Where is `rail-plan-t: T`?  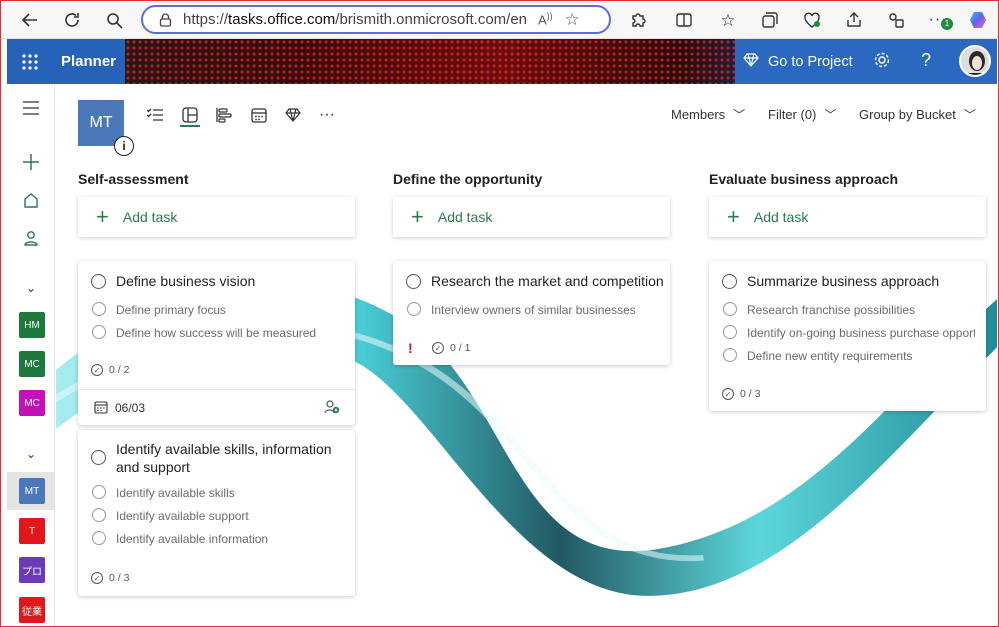
rail-plan-t: T is located at coordinates (32, 531).